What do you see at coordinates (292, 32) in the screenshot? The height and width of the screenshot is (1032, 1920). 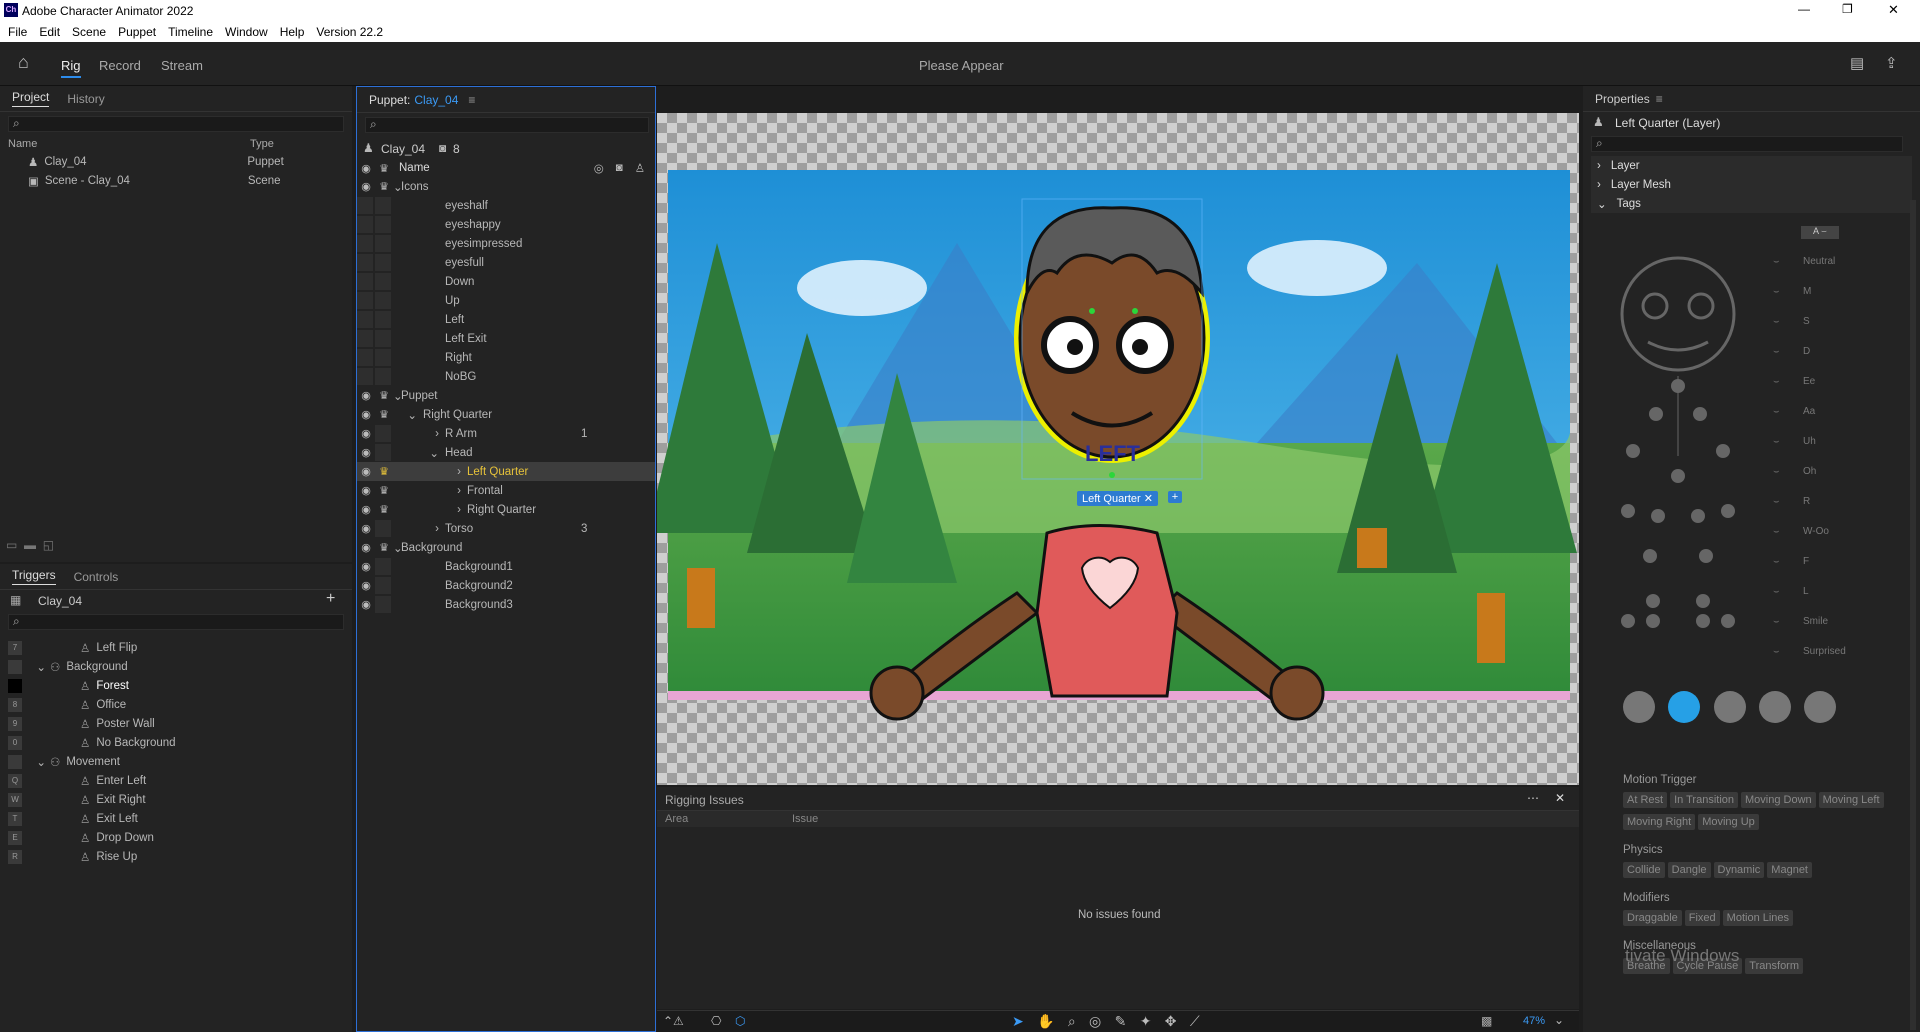 I see `menu-item: Help` at bounding box center [292, 32].